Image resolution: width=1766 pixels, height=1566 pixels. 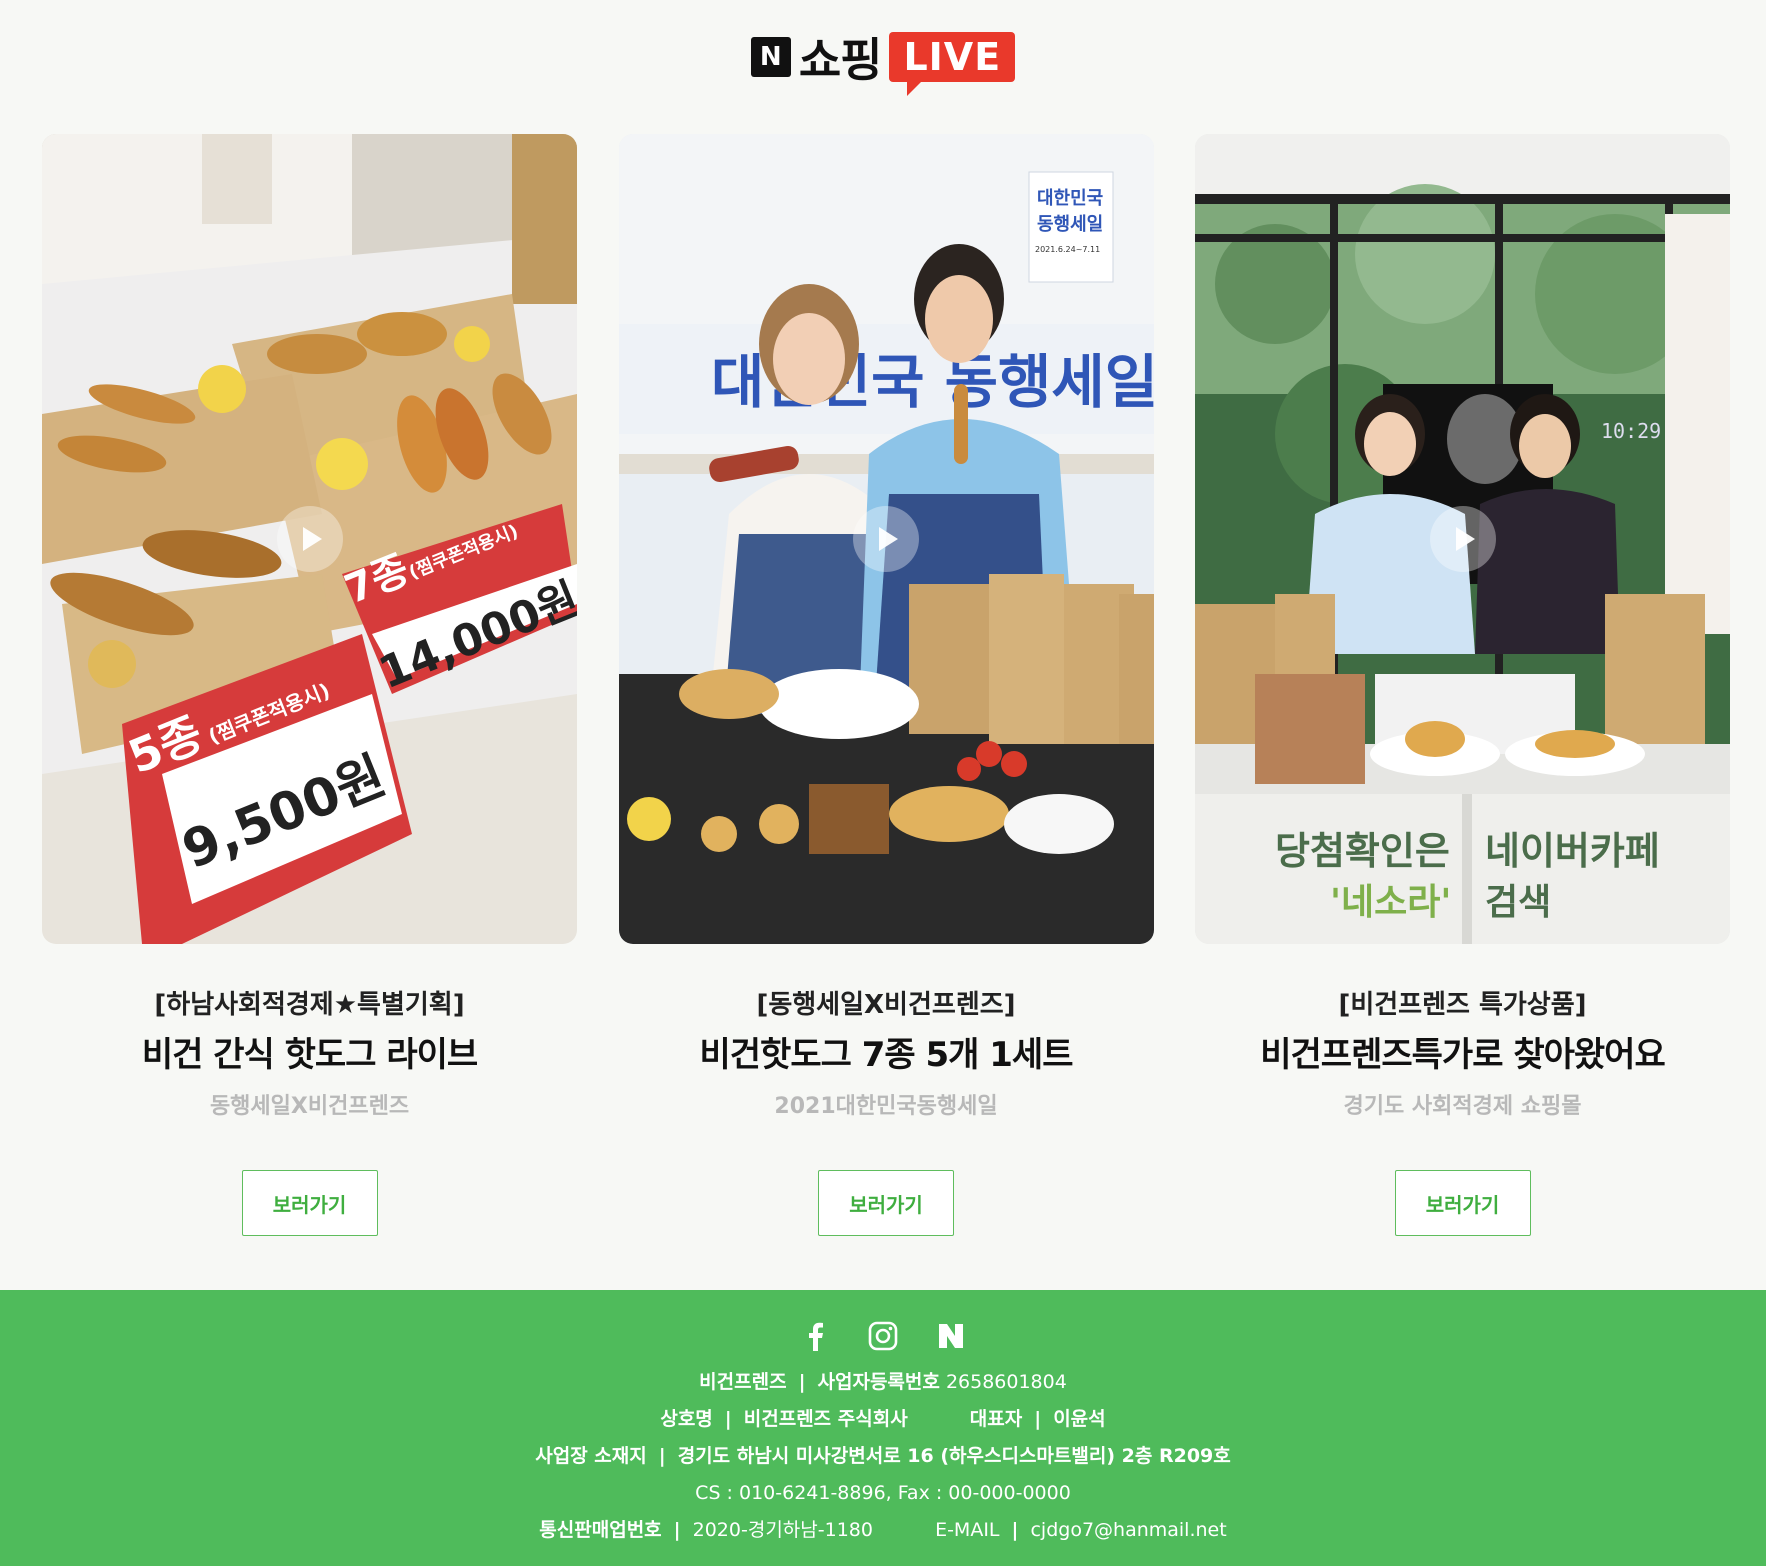 What do you see at coordinates (1128, 1530) in the screenshot?
I see `footer-email: cjdgo7@hanmail.net` at bounding box center [1128, 1530].